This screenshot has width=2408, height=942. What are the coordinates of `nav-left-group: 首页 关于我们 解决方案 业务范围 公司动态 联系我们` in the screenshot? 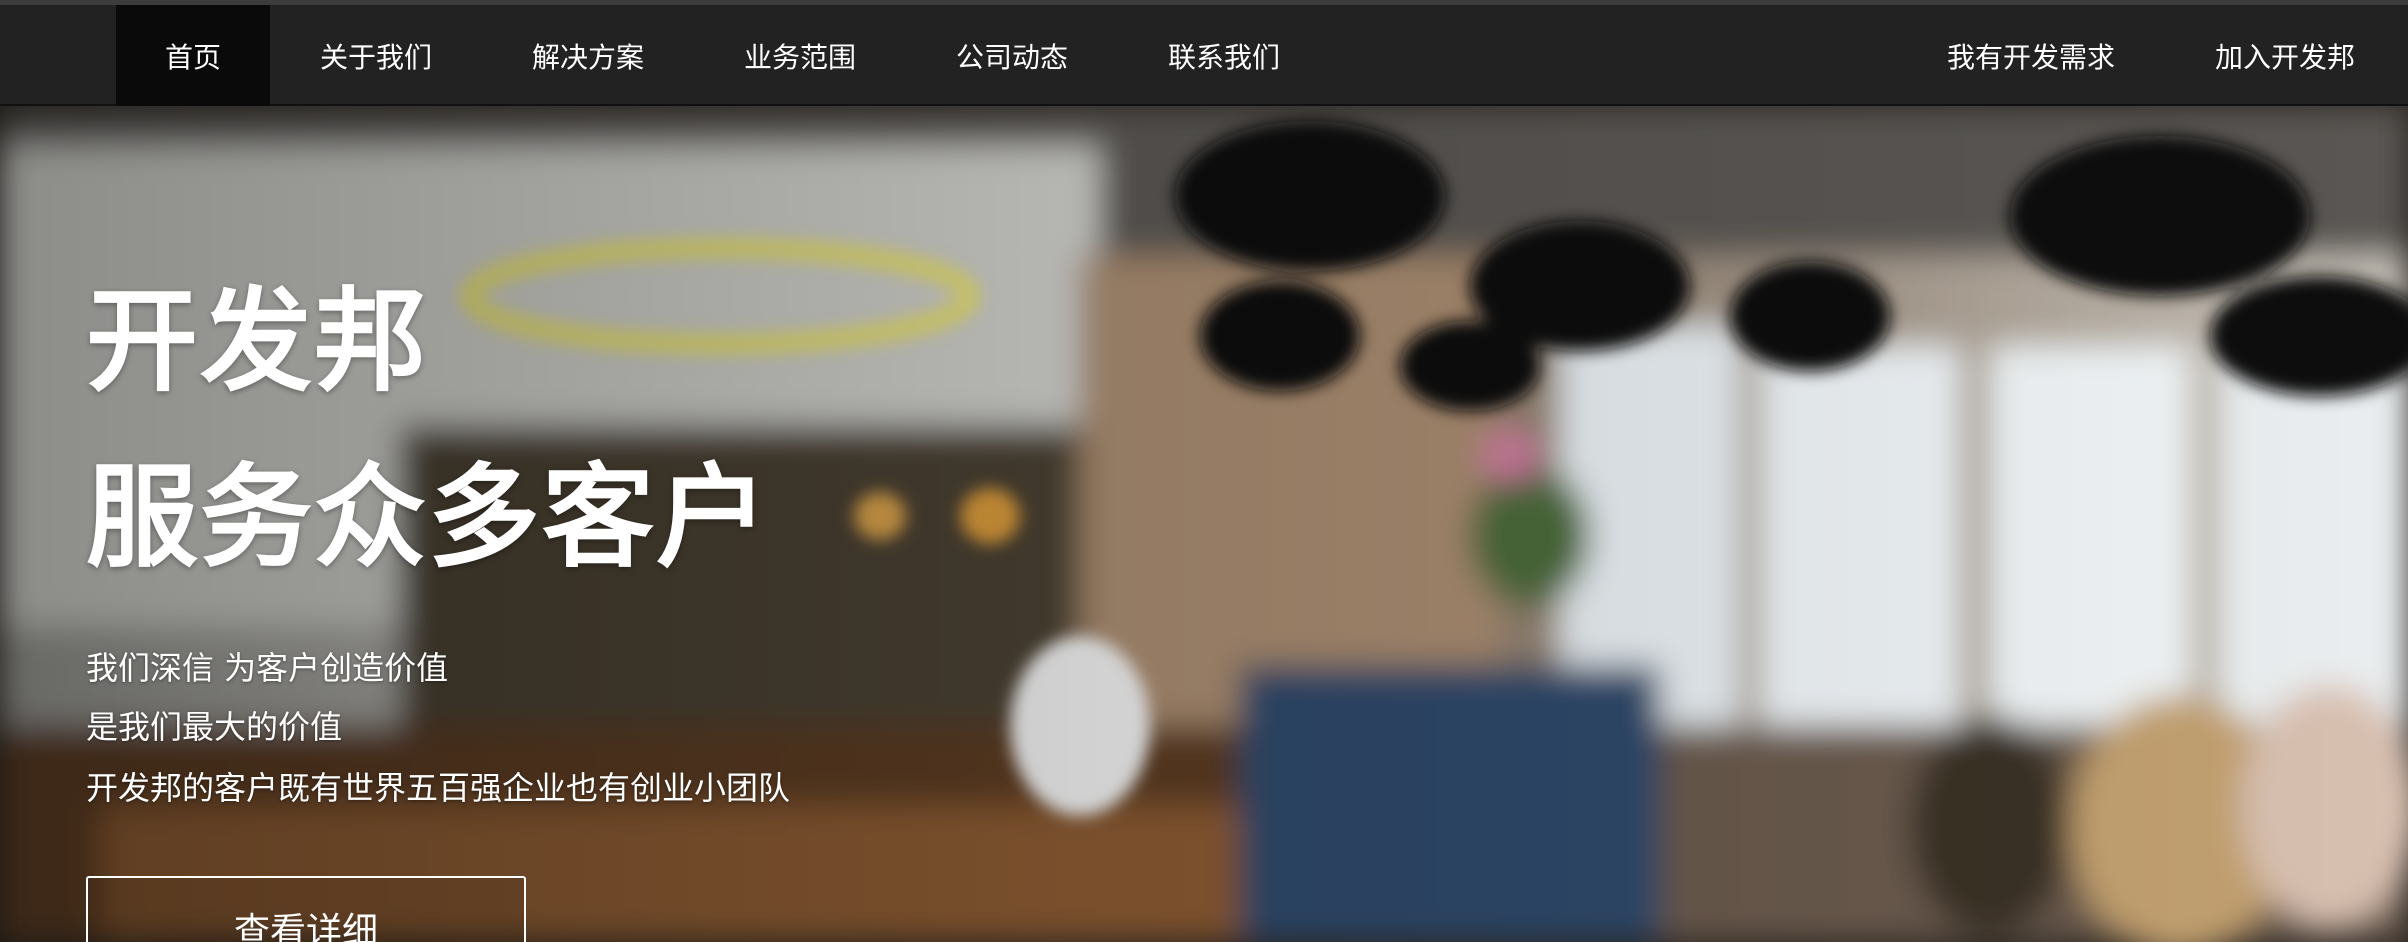 It's located at (723, 55).